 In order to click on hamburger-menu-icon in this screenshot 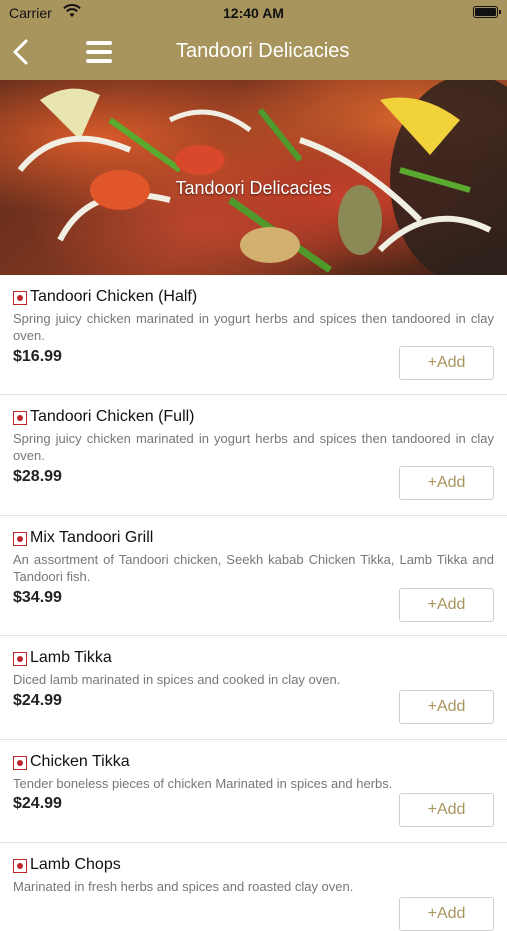, I will do `click(99, 52)`.